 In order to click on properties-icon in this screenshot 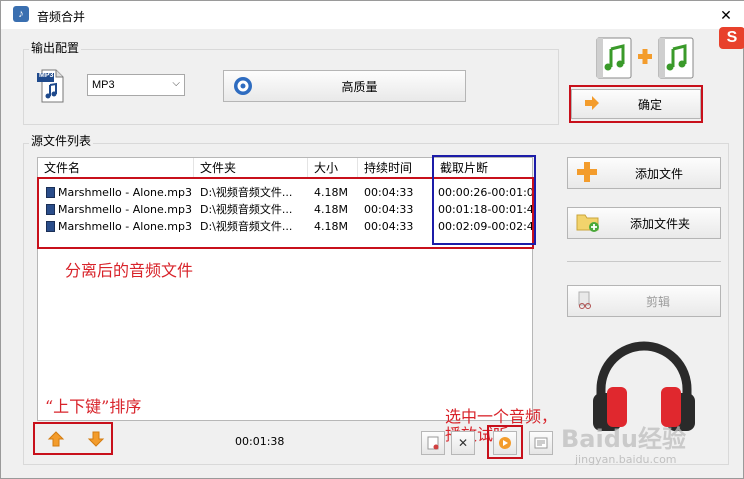, I will do `click(541, 443)`.